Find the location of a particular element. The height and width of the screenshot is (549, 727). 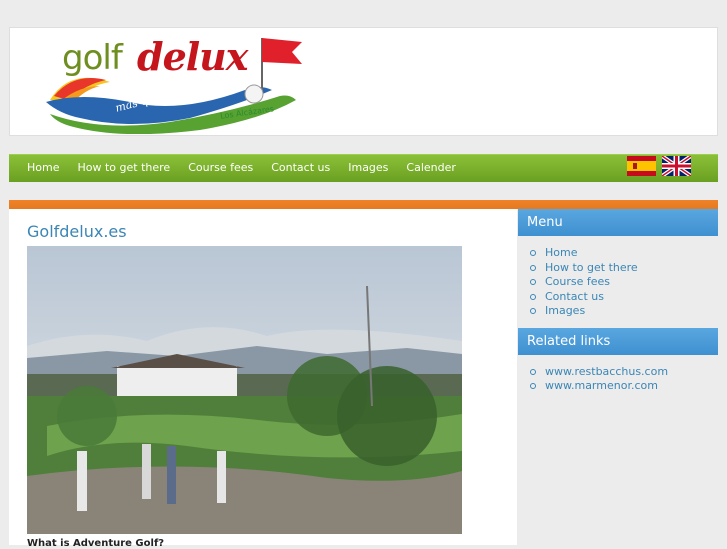

article-heading: What is Adventure Golf? is located at coordinates (96, 543).